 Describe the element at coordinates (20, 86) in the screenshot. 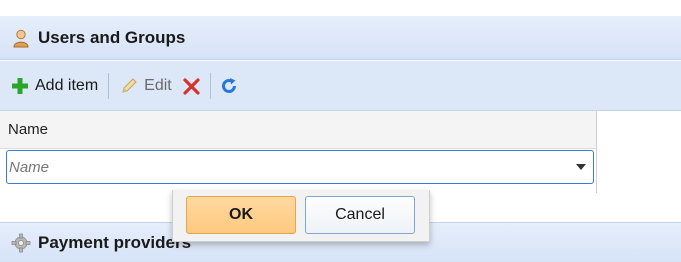

I see `plus-icon` at that location.